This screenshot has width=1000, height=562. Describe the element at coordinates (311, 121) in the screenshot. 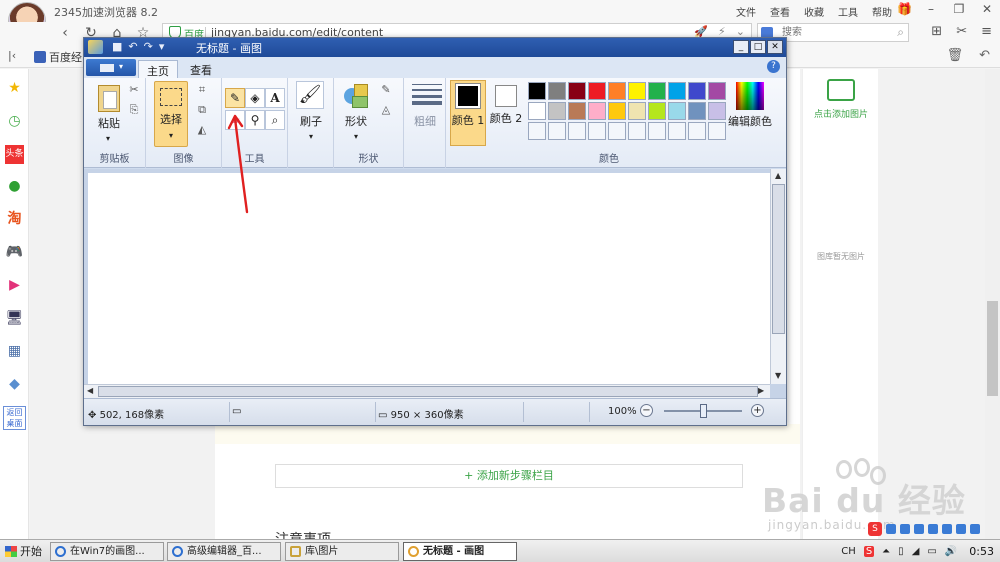

I see `brushes-button: 刷子` at that location.